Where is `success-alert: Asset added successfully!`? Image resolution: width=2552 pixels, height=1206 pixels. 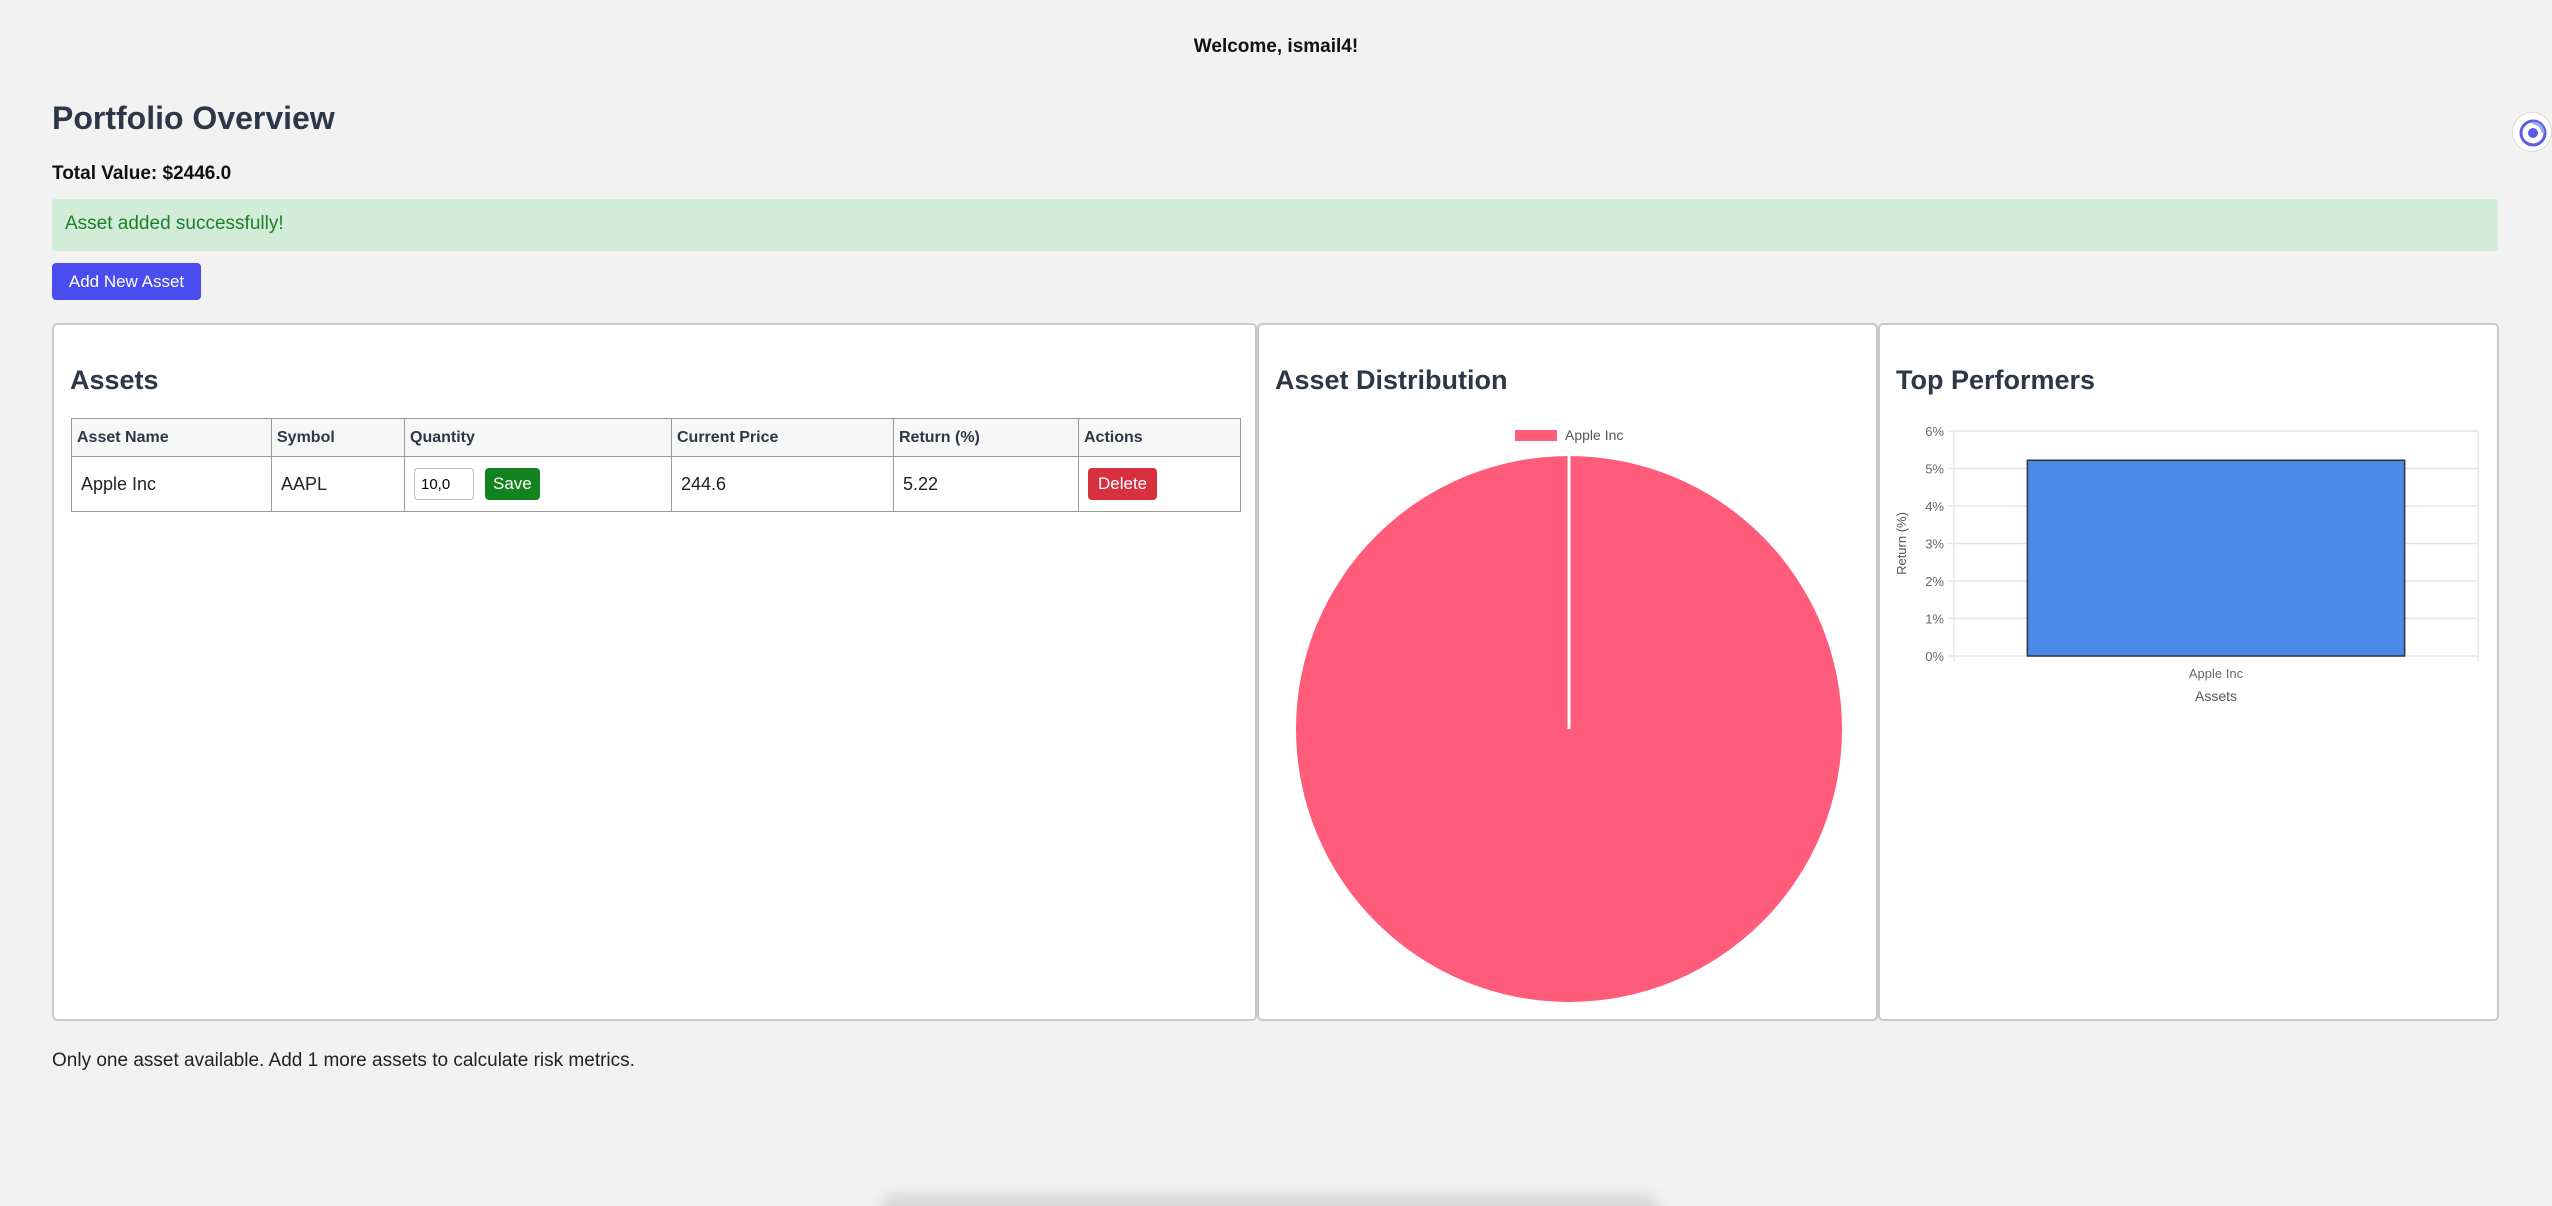
success-alert: Asset added successfully! is located at coordinates (1275, 225).